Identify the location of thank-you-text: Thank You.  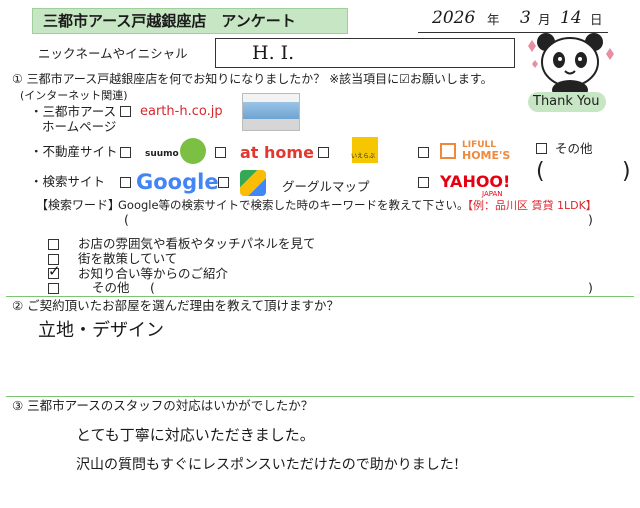
(566, 101).